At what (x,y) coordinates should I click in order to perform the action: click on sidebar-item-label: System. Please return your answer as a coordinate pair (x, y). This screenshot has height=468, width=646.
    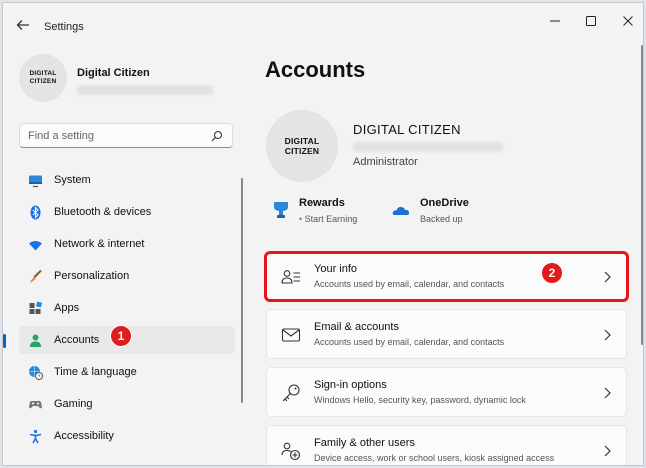
    Looking at the image, I should click on (72, 180).